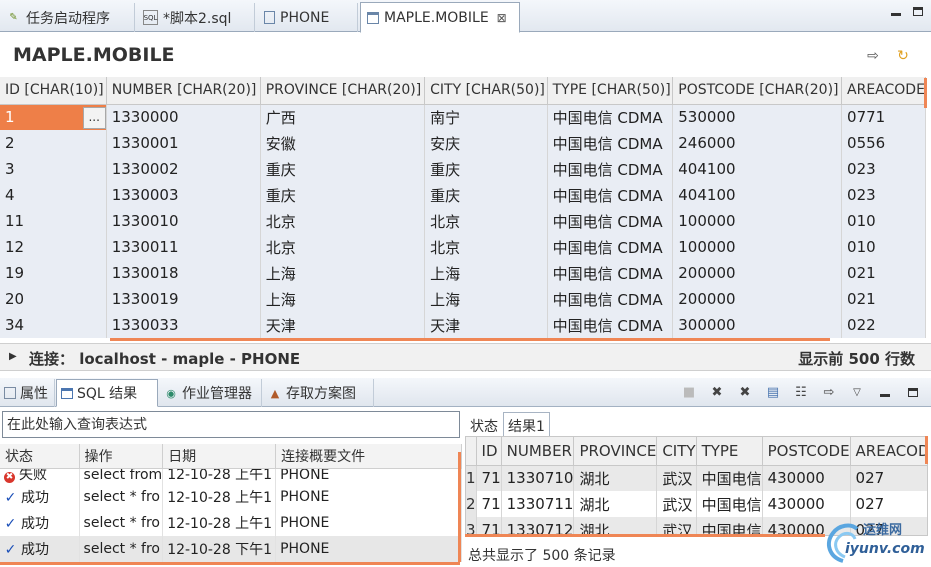 Image resolution: width=931 pixels, height=567 pixels. I want to click on grid-cell: 021, so click(883, 273).